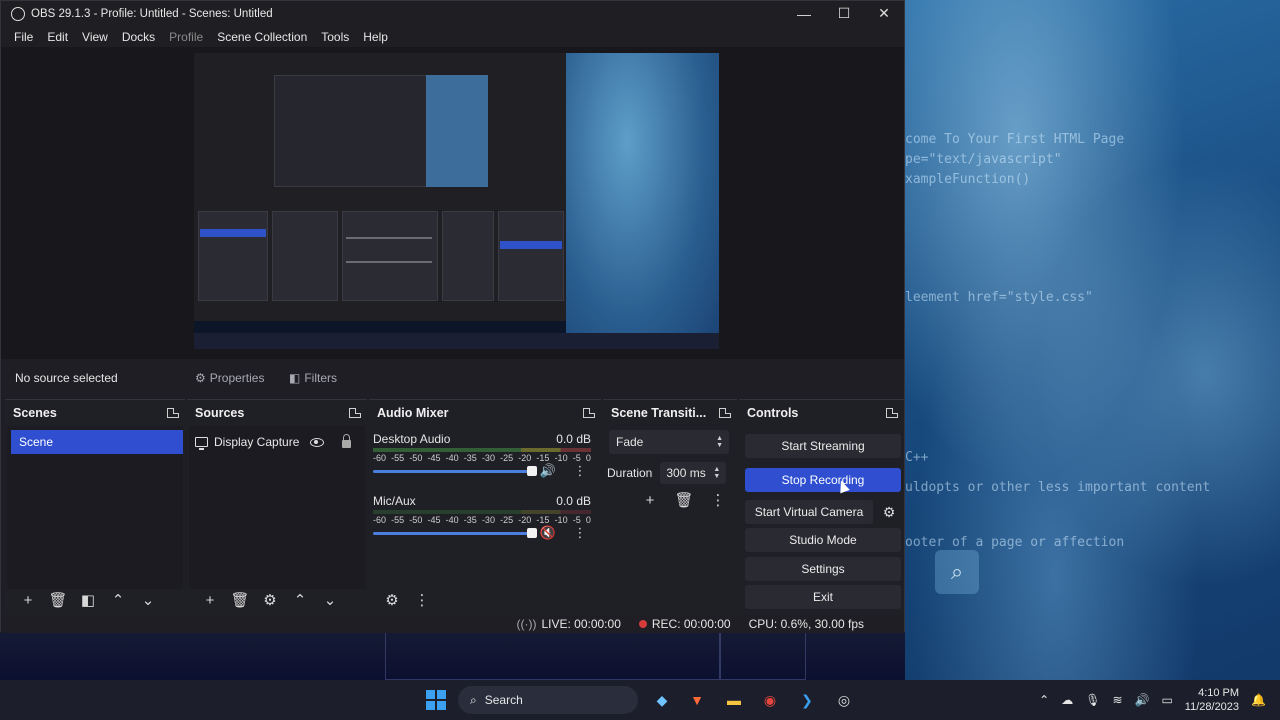  Describe the element at coordinates (473, 699) in the screenshot. I see `search-icon: ⌕` at that location.